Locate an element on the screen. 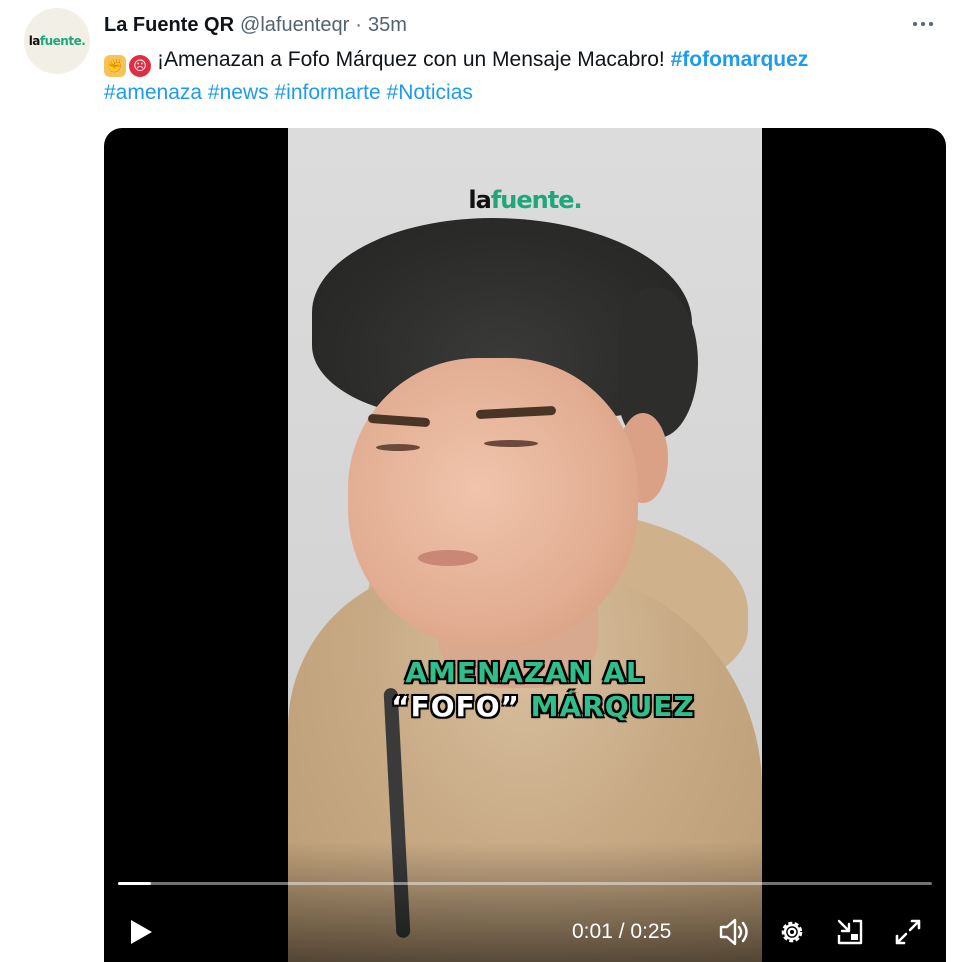 The image size is (960, 962). caption-fofo: “FOFO” is located at coordinates (455, 706).